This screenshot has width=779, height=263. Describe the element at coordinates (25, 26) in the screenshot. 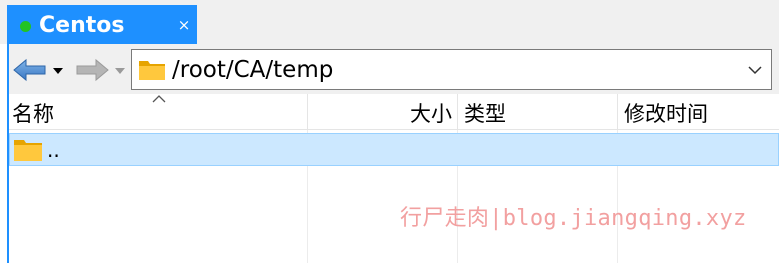

I see `connection-status-dot` at that location.